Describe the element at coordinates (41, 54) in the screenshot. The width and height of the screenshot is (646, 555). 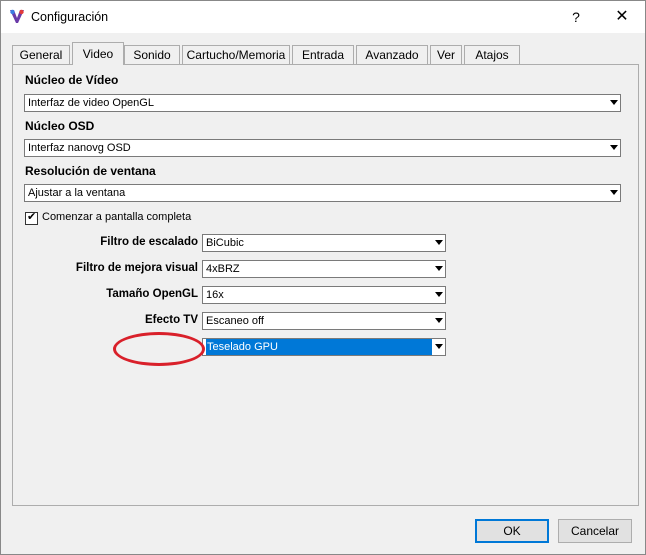
I see `tab-general: General` at that location.